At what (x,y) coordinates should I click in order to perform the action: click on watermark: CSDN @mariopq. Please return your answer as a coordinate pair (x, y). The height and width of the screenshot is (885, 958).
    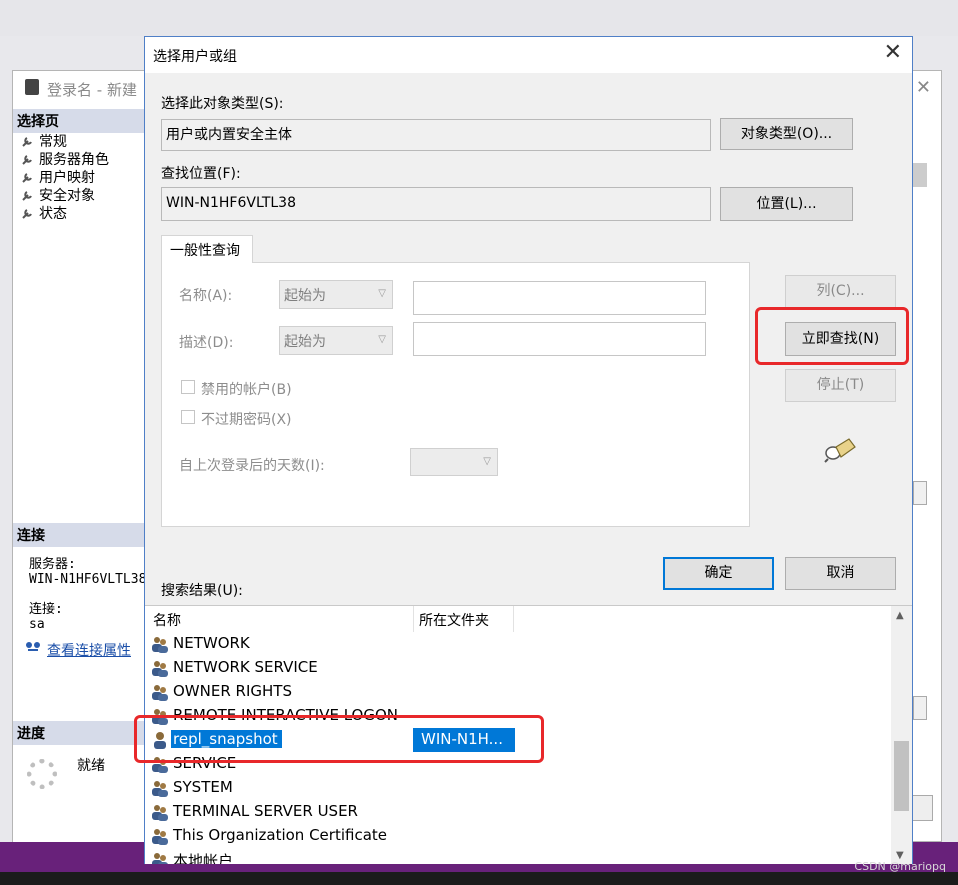
    Looking at the image, I should click on (900, 866).